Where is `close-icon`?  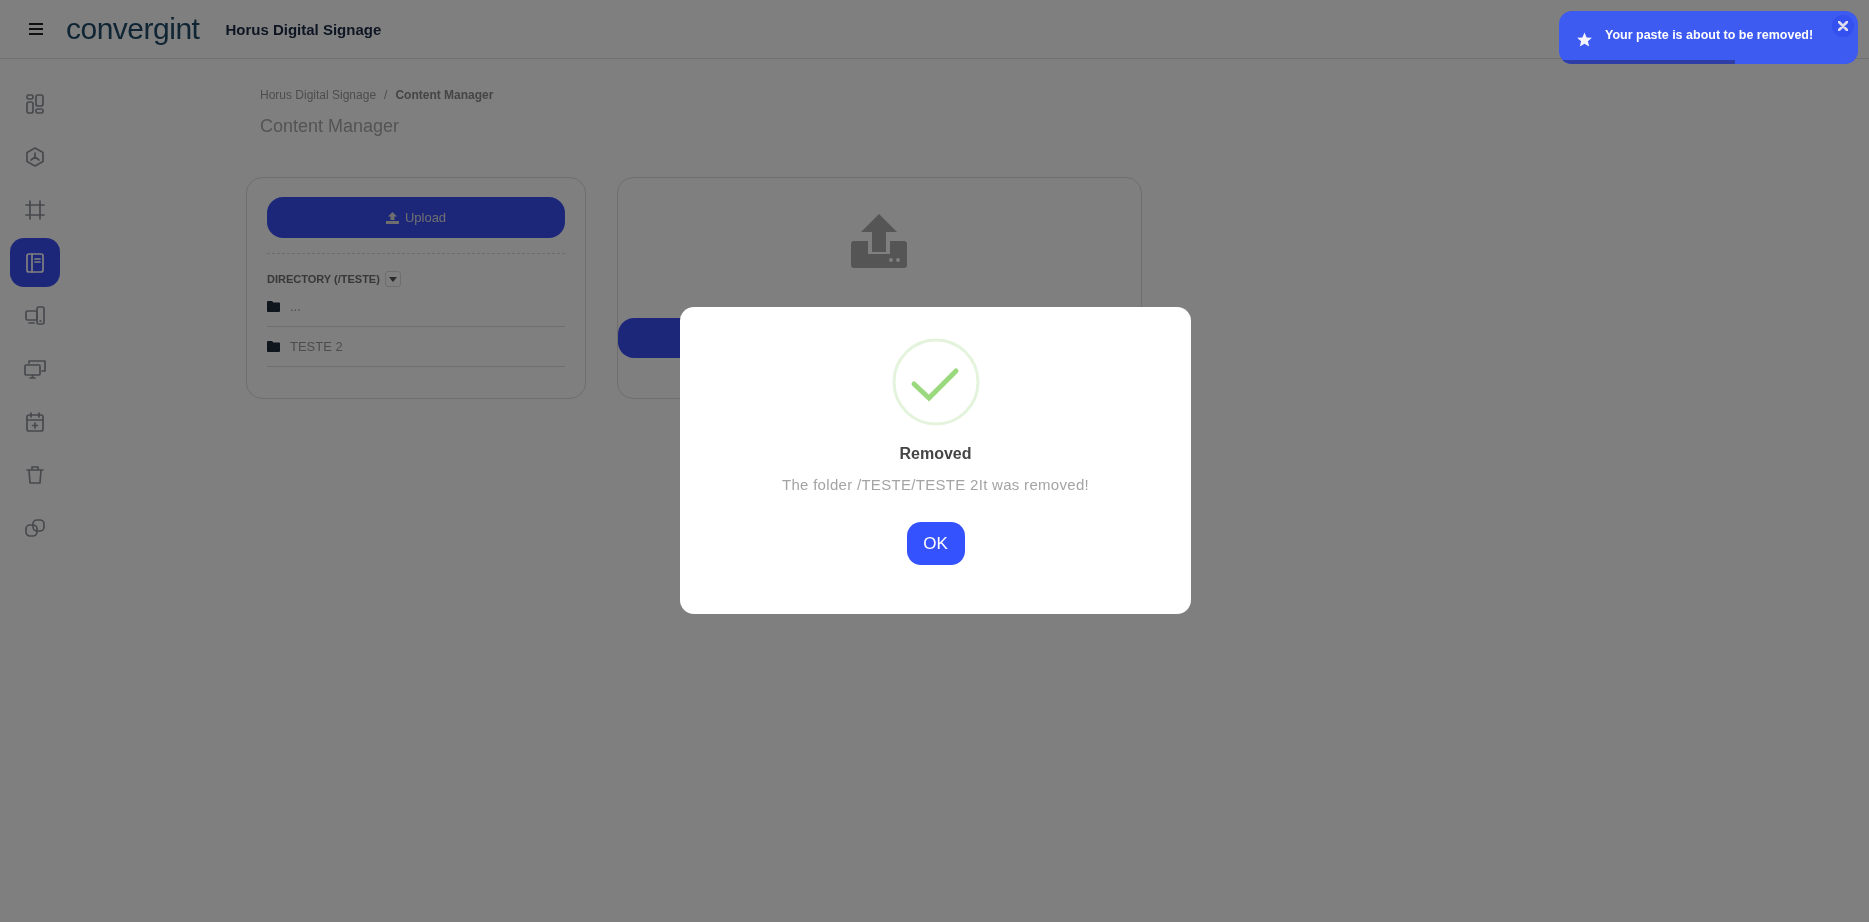
close-icon is located at coordinates (1843, 26).